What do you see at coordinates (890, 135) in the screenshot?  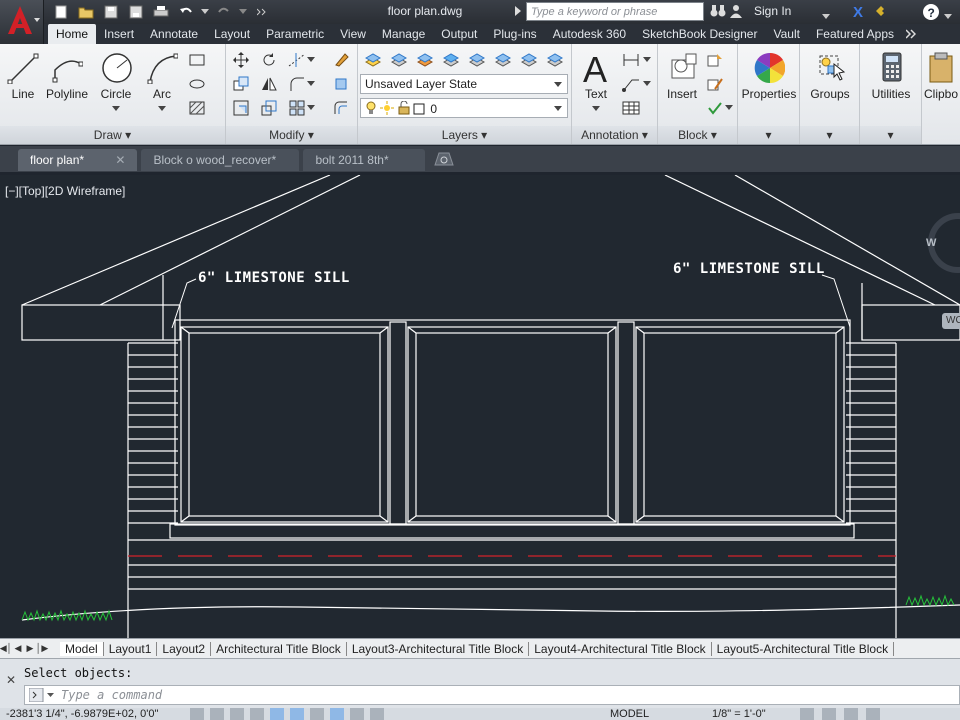 I see `utilities-panel-expand: ▾` at bounding box center [890, 135].